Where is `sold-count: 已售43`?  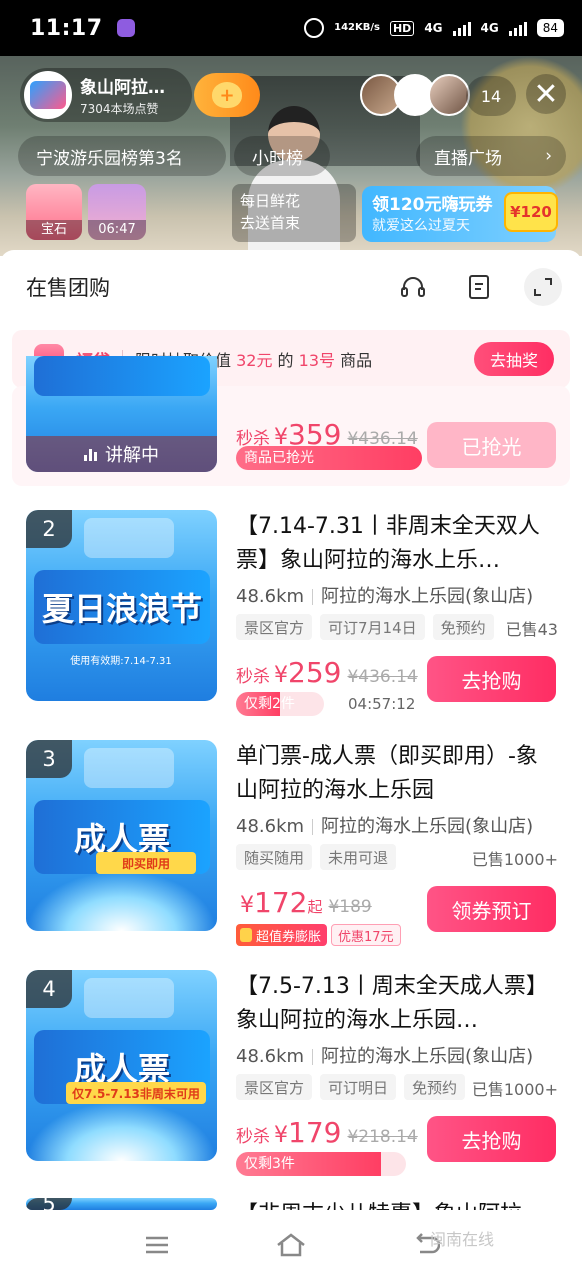
sold-count: 已售43 is located at coordinates (531, 629).